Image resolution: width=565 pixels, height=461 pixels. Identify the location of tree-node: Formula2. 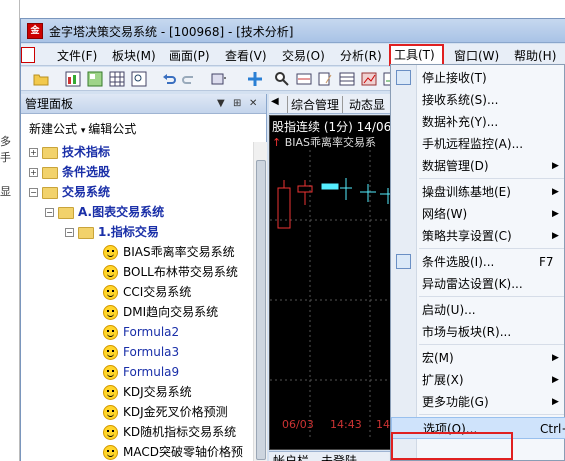
(141, 332).